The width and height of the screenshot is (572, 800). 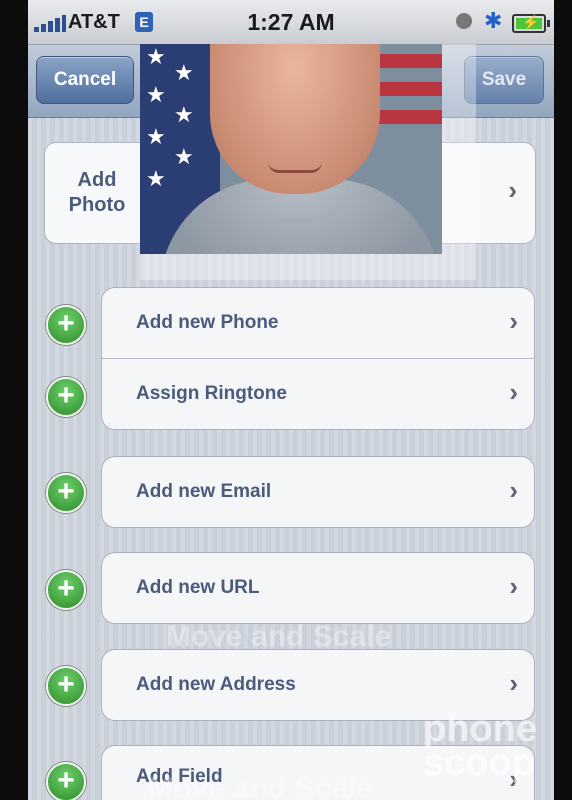 I want to click on add-phone-label: Add new Phone, so click(x=207, y=322).